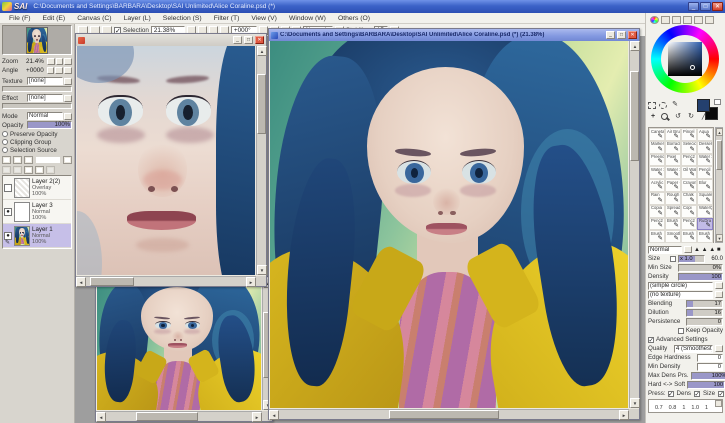  Describe the element at coordinates (704, 312) in the screenshot. I see `dilution-slider: 16` at that location.